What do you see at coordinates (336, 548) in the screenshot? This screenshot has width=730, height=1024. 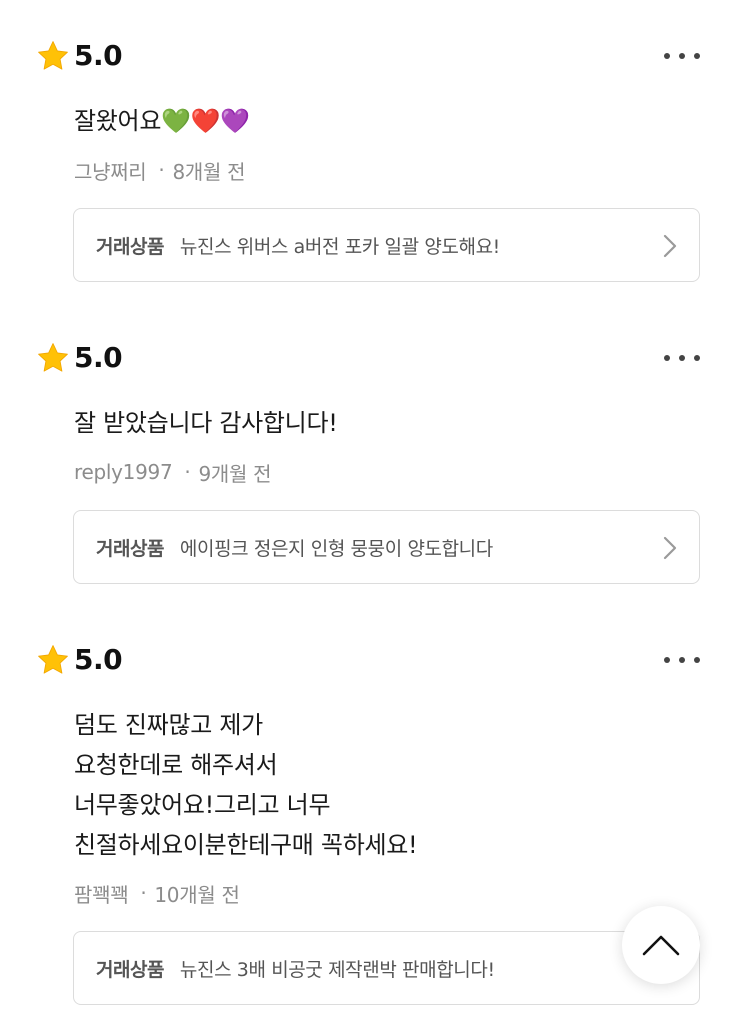 I see `product-title: 에이핑크 정은지 인형 뭉뭉이 양도합니다` at bounding box center [336, 548].